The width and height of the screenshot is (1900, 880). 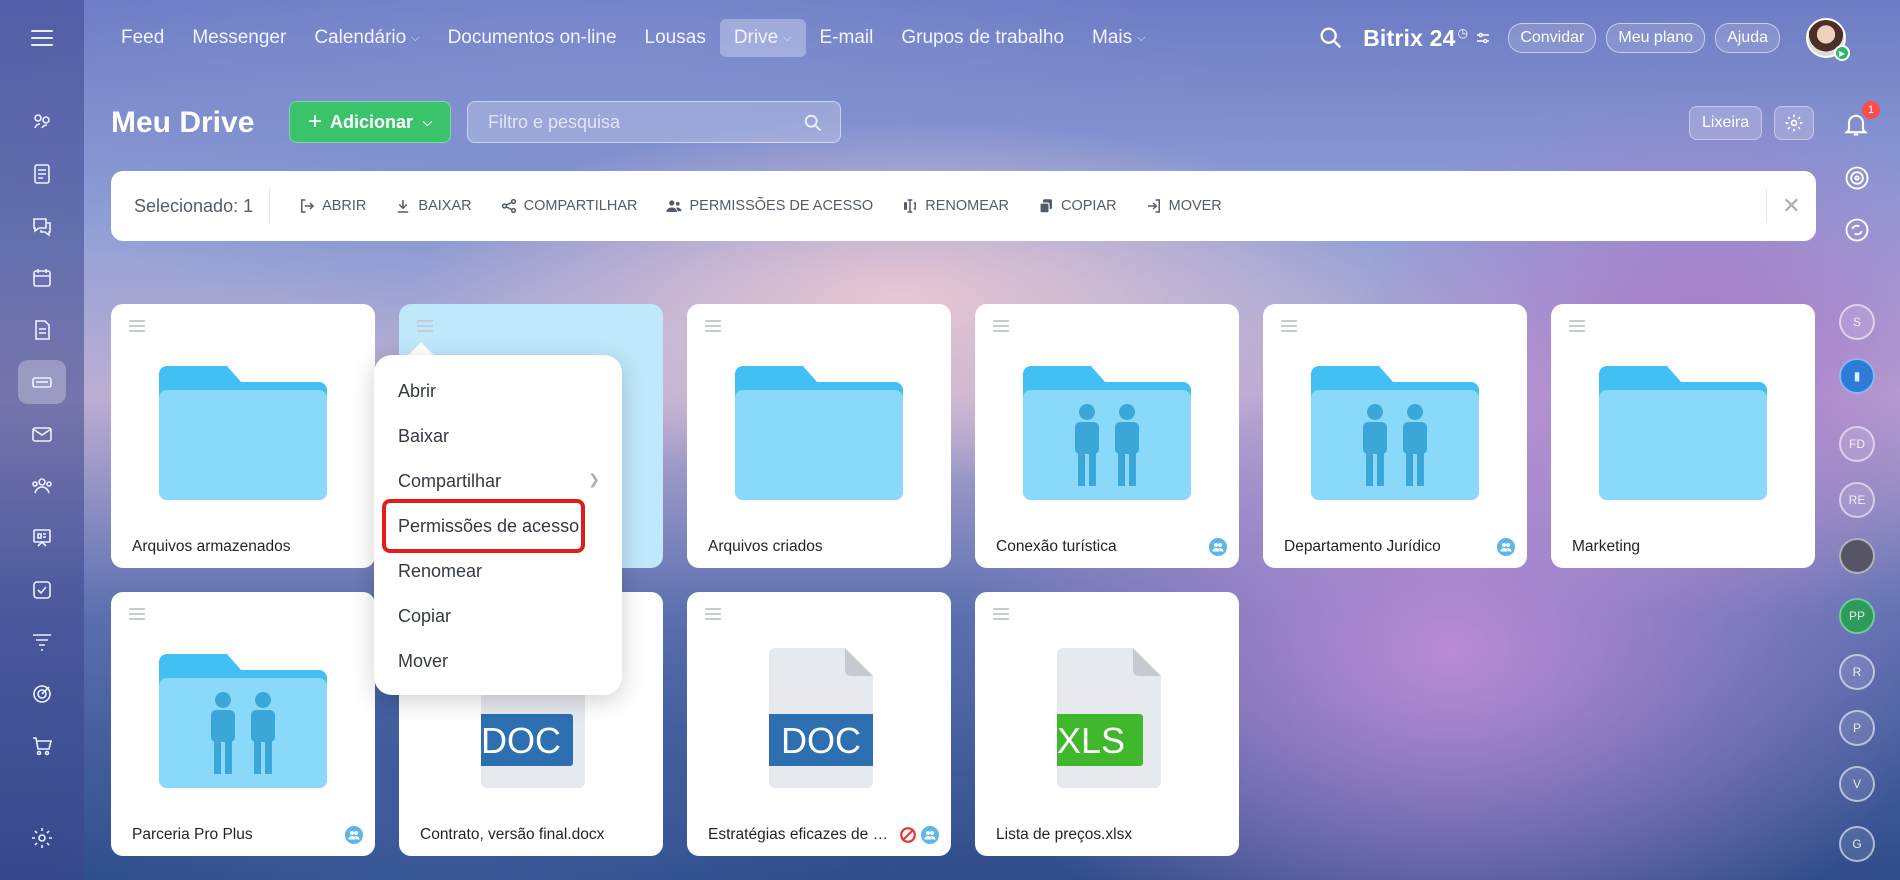 I want to click on menu-item-copy: Copiar, so click(x=424, y=616).